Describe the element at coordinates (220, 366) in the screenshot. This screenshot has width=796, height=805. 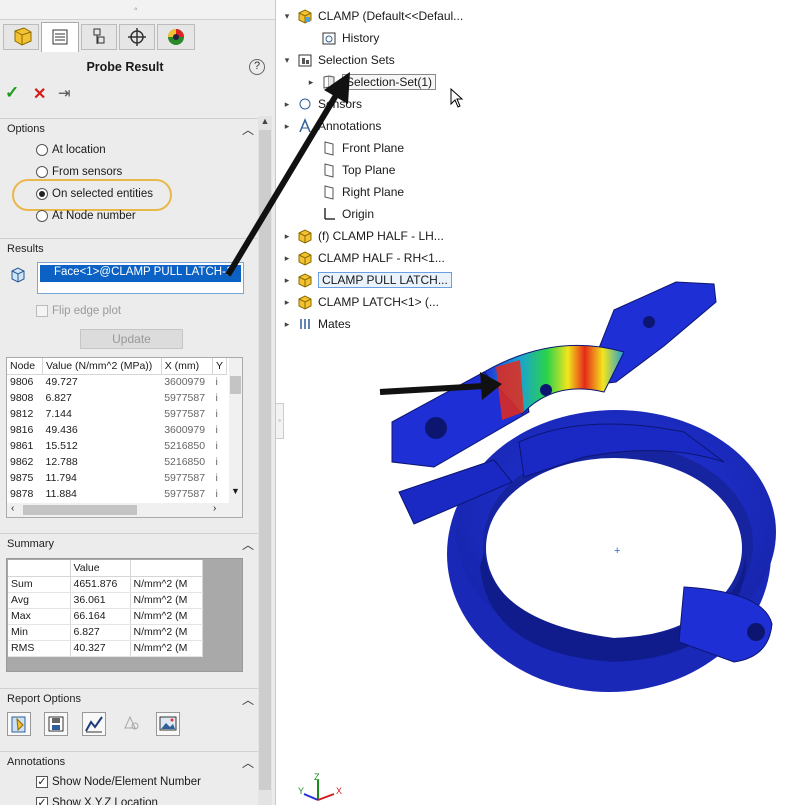
I see `results-column-header: Y` at that location.